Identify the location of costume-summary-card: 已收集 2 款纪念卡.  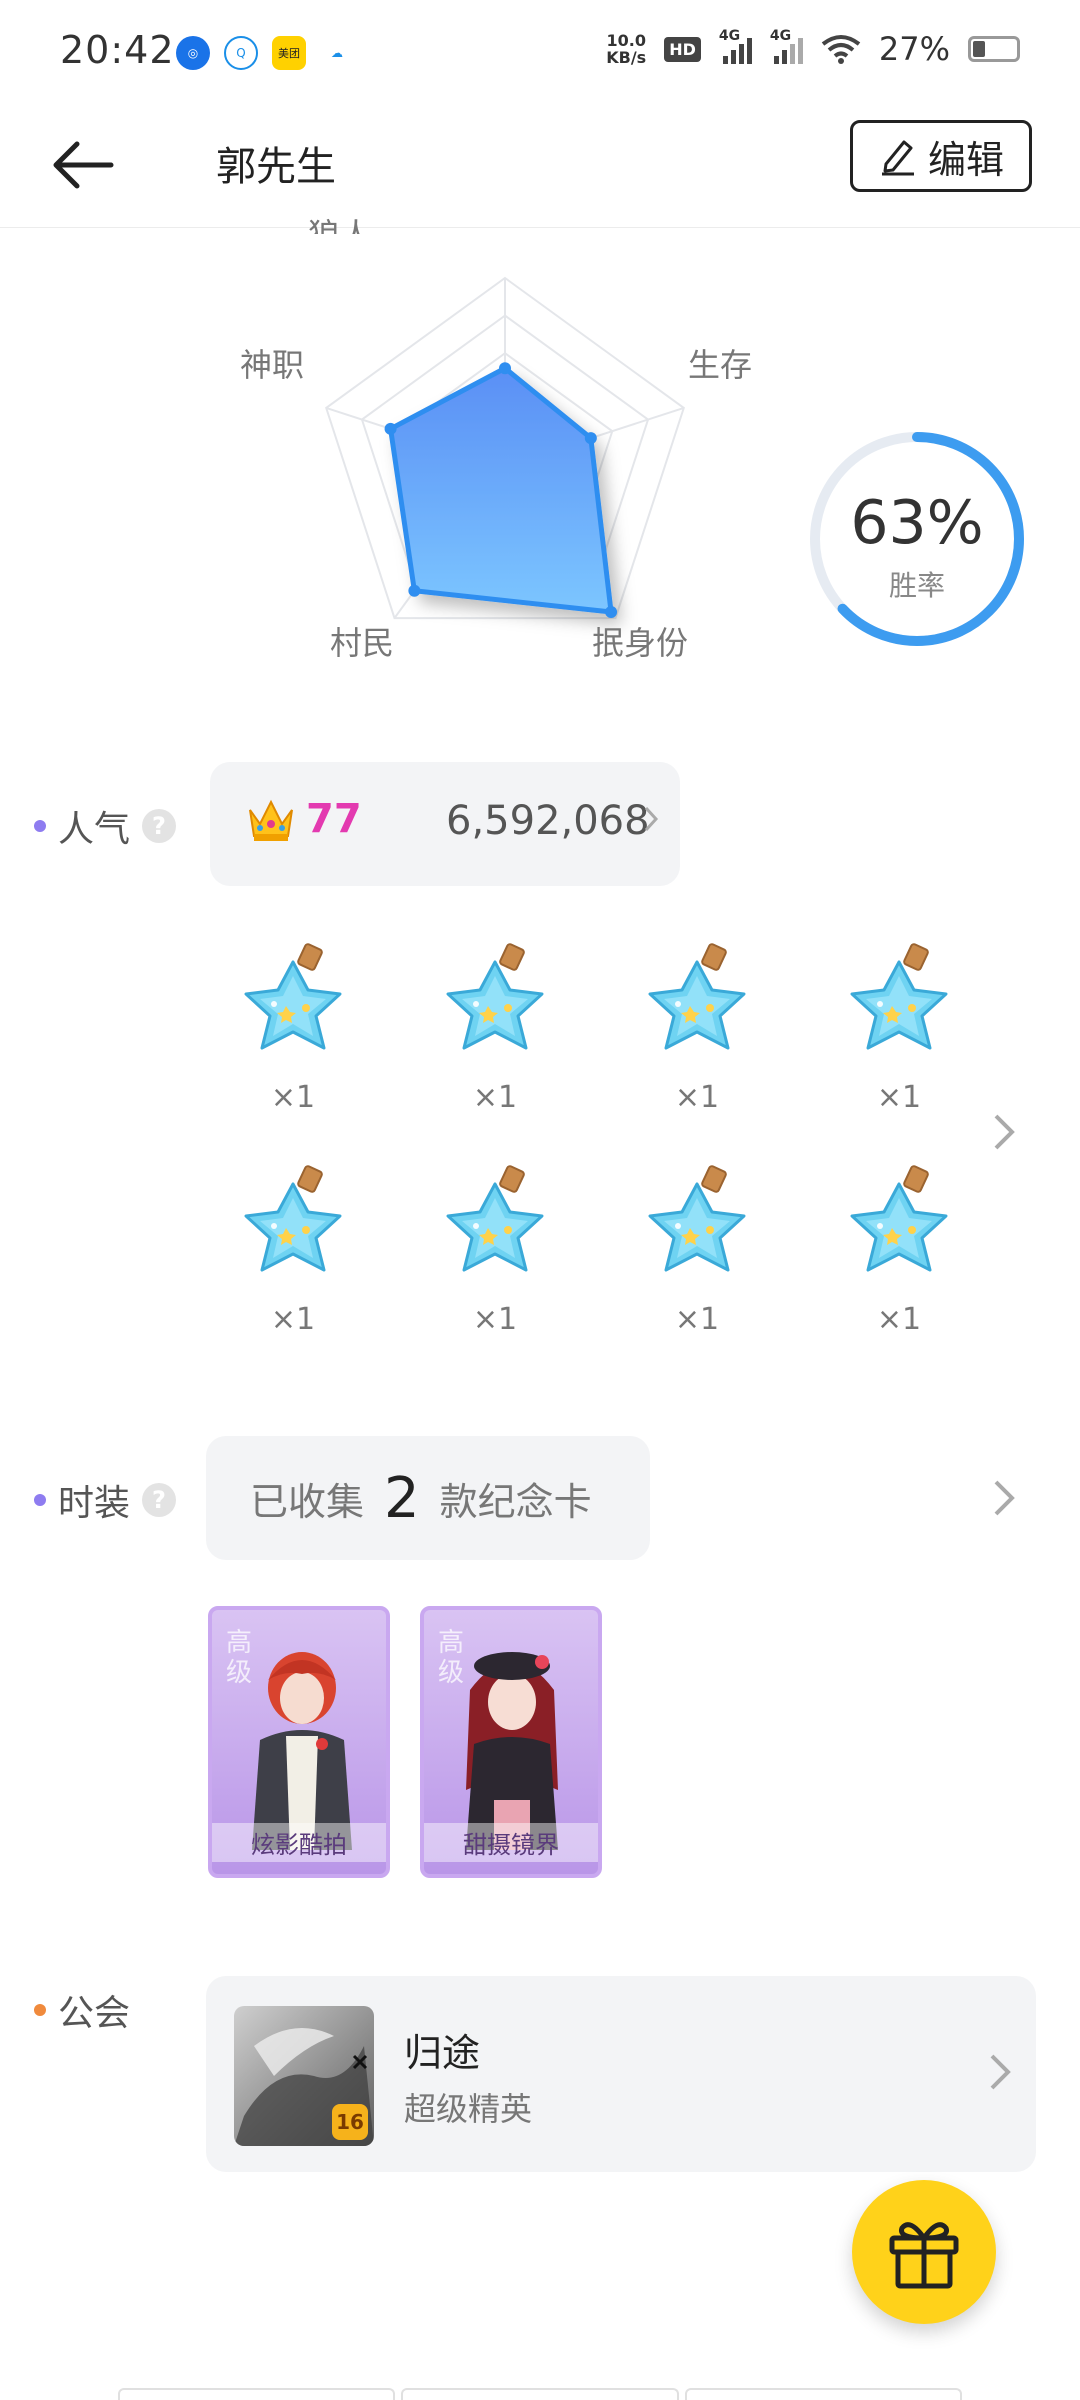
(428, 1498).